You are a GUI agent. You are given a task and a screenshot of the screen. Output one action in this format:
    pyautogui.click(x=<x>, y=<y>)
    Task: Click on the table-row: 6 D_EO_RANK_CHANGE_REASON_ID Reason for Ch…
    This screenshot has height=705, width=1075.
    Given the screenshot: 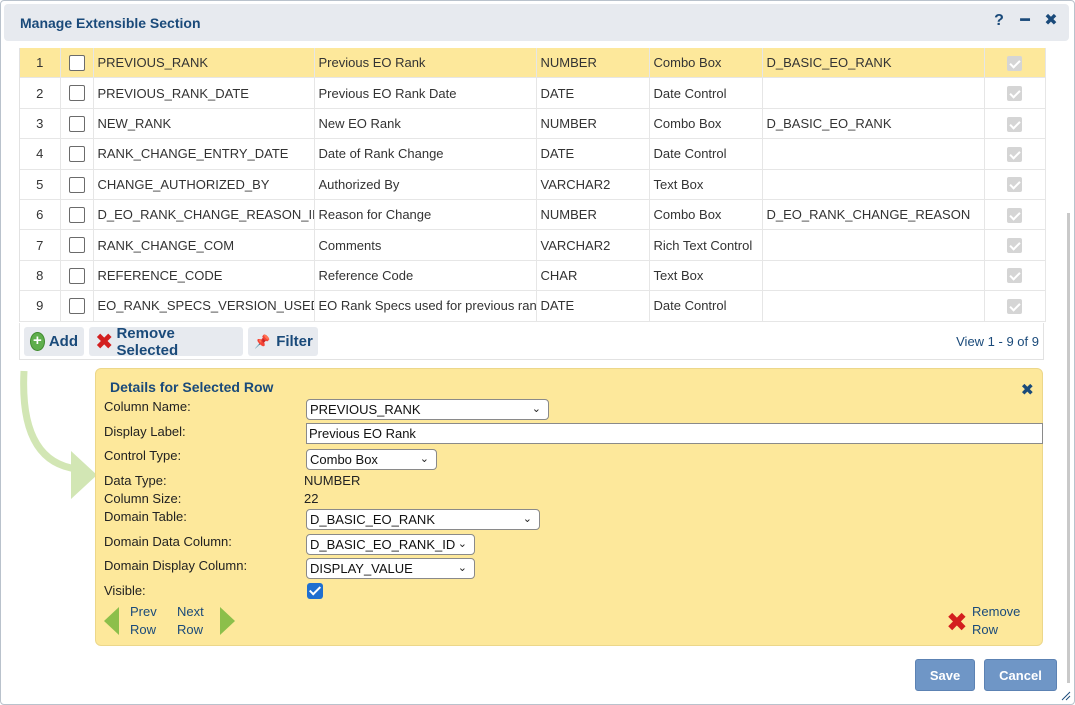 What is the action you would take?
    pyautogui.click(x=533, y=215)
    